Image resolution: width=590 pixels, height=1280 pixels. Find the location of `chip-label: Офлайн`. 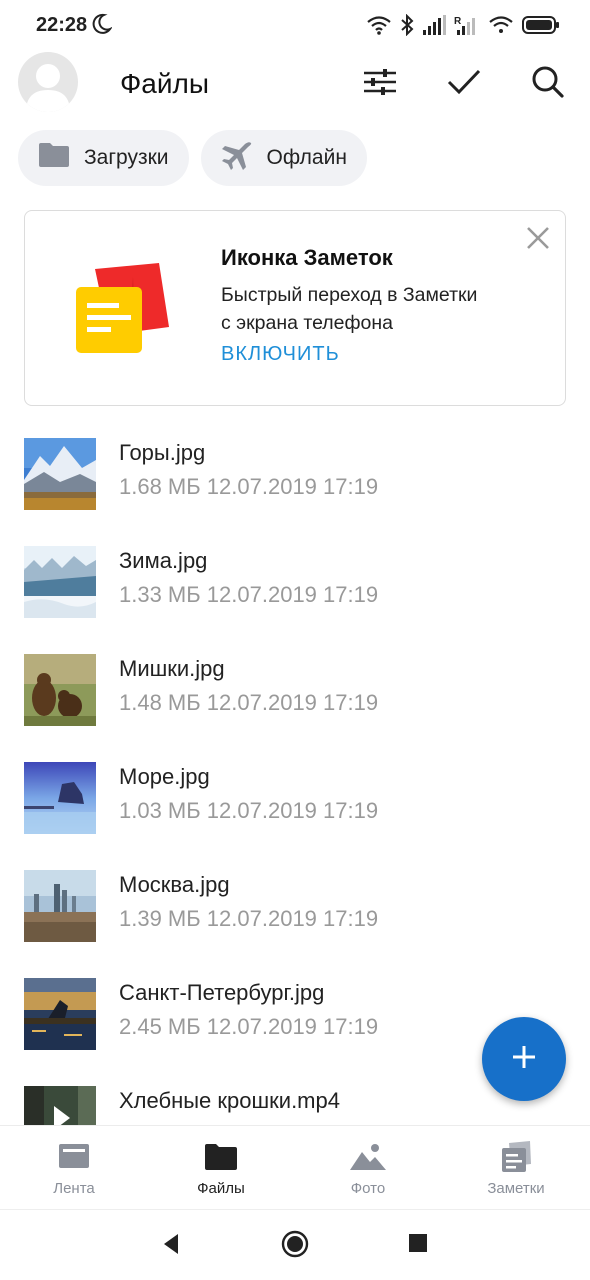

chip-label: Офлайн is located at coordinates (306, 157).